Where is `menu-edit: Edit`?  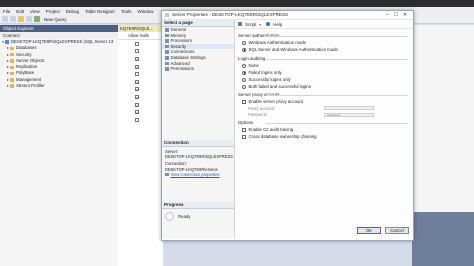
menu-edit: Edit is located at coordinates (20, 11).